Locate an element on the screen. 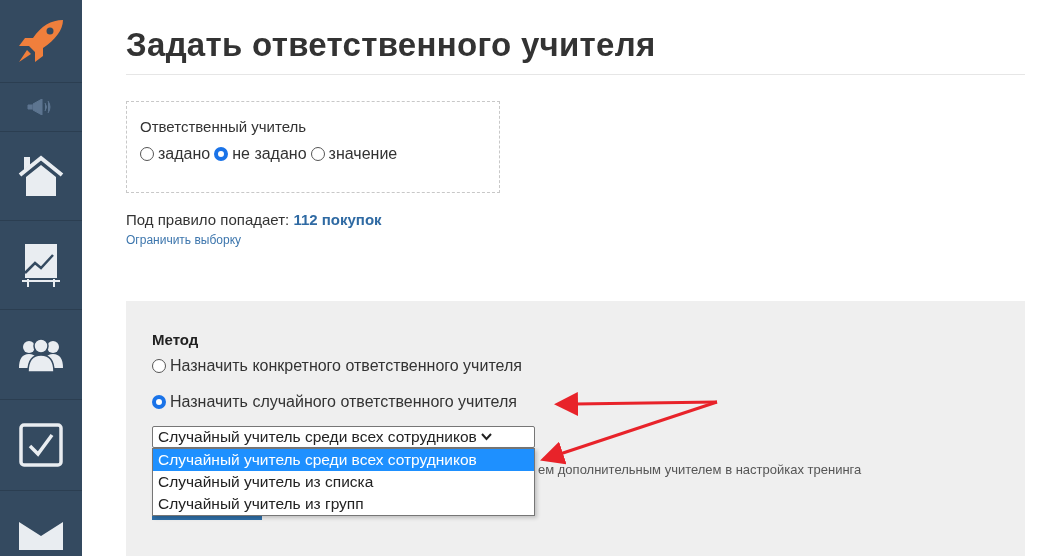 Image resolution: width=1061 pixels, height=556 pixels. dropdown-option: Случайный учитель из списка is located at coordinates (343, 482).